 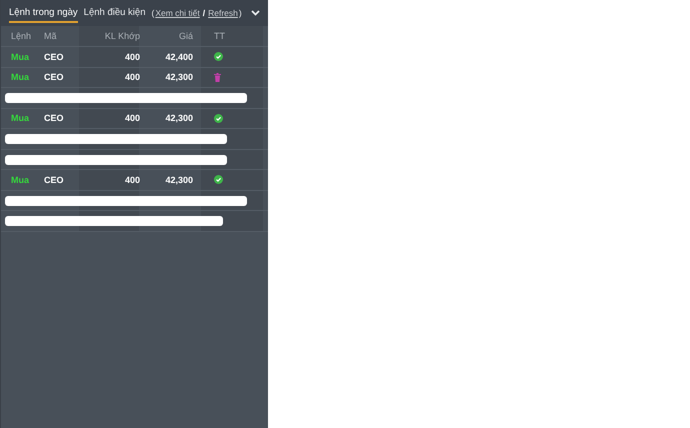 What do you see at coordinates (255, 13) in the screenshot?
I see `chevron-down-icon` at bounding box center [255, 13].